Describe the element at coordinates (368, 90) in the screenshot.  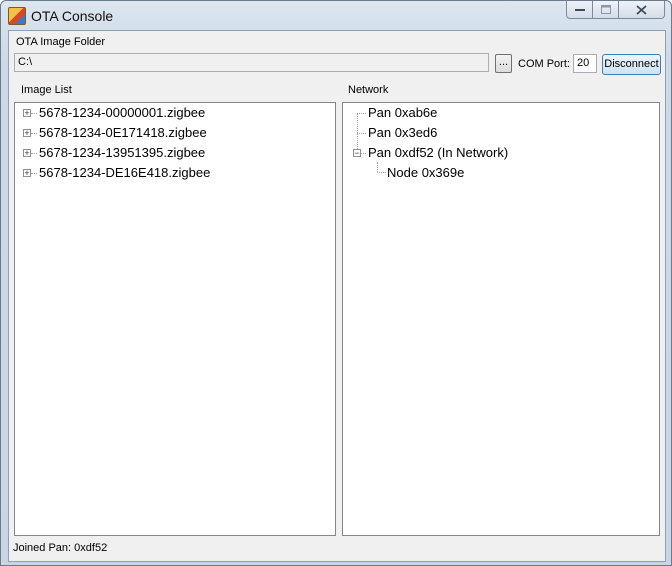
I see `network-label: Network` at that location.